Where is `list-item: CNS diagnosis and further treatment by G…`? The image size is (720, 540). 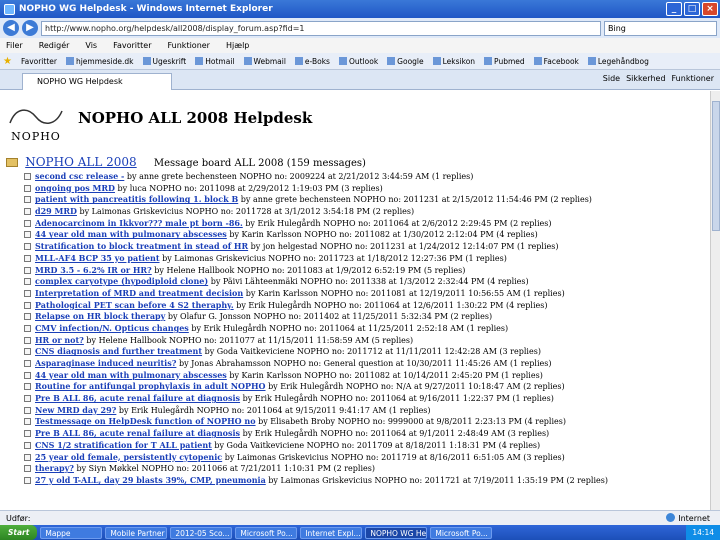
list-item: CNS diagnosis and further treatment by G… is located at coordinates (364, 352).